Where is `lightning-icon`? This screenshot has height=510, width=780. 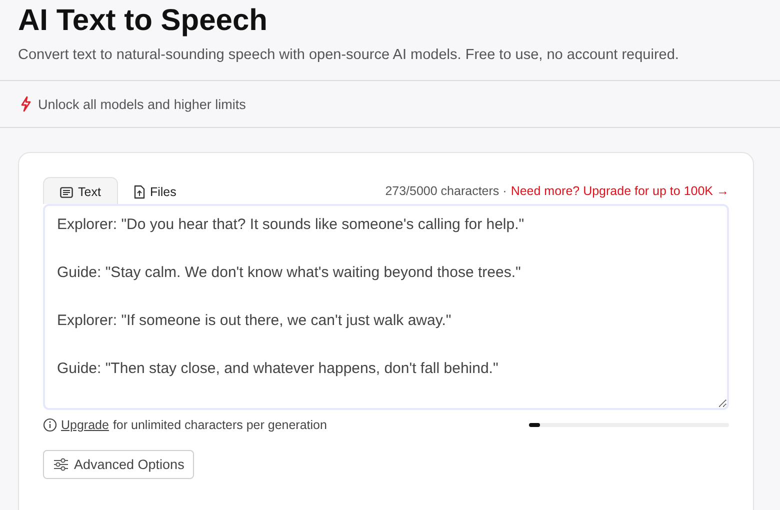 lightning-icon is located at coordinates (26, 104).